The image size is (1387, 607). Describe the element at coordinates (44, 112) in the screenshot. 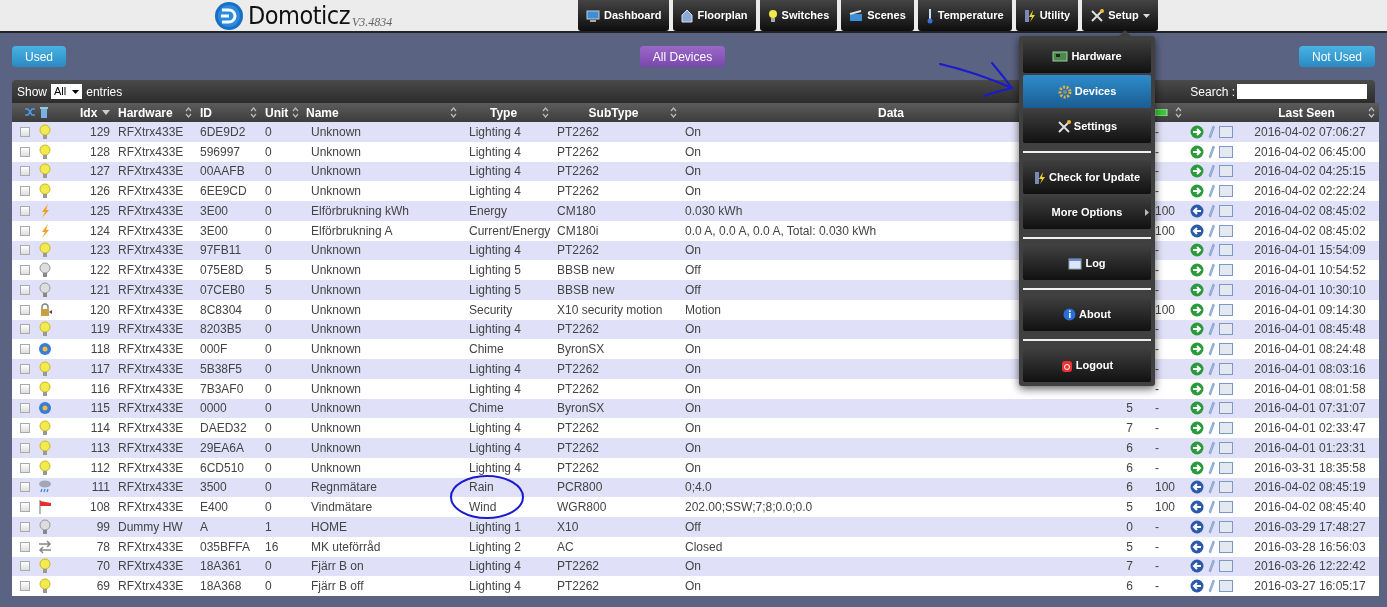

I see `trash-icon` at that location.